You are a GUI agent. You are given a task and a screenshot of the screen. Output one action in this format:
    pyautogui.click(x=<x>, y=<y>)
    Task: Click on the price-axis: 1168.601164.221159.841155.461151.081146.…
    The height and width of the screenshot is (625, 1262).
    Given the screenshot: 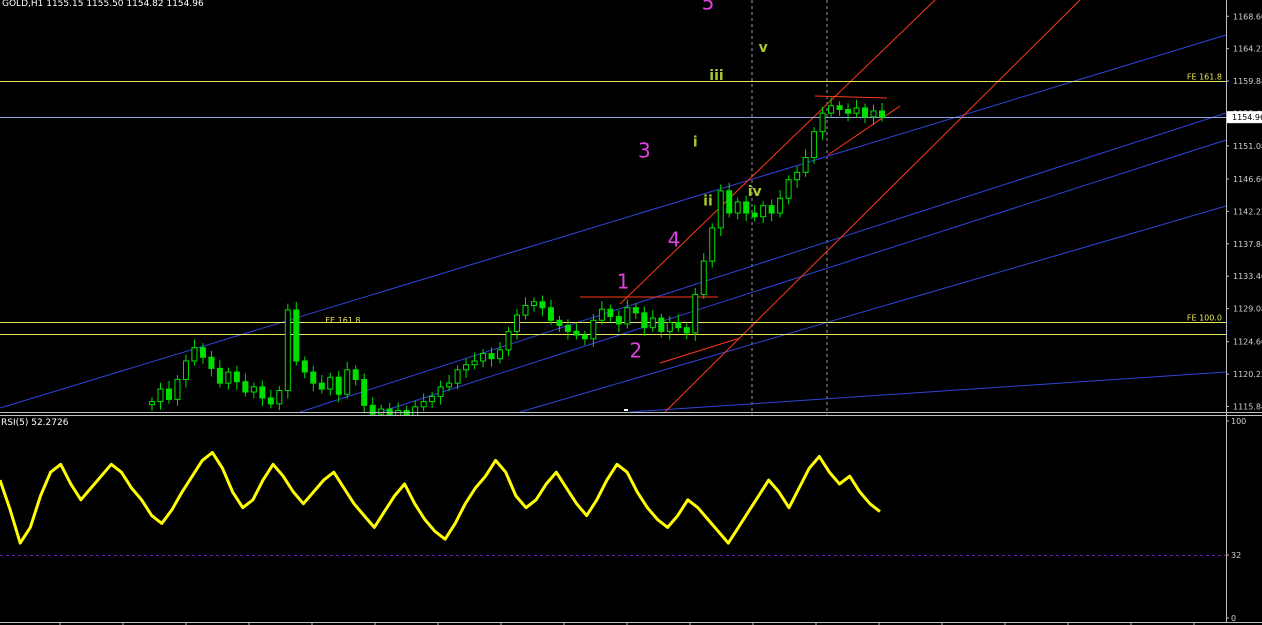 What is the action you would take?
    pyautogui.click(x=1244, y=212)
    